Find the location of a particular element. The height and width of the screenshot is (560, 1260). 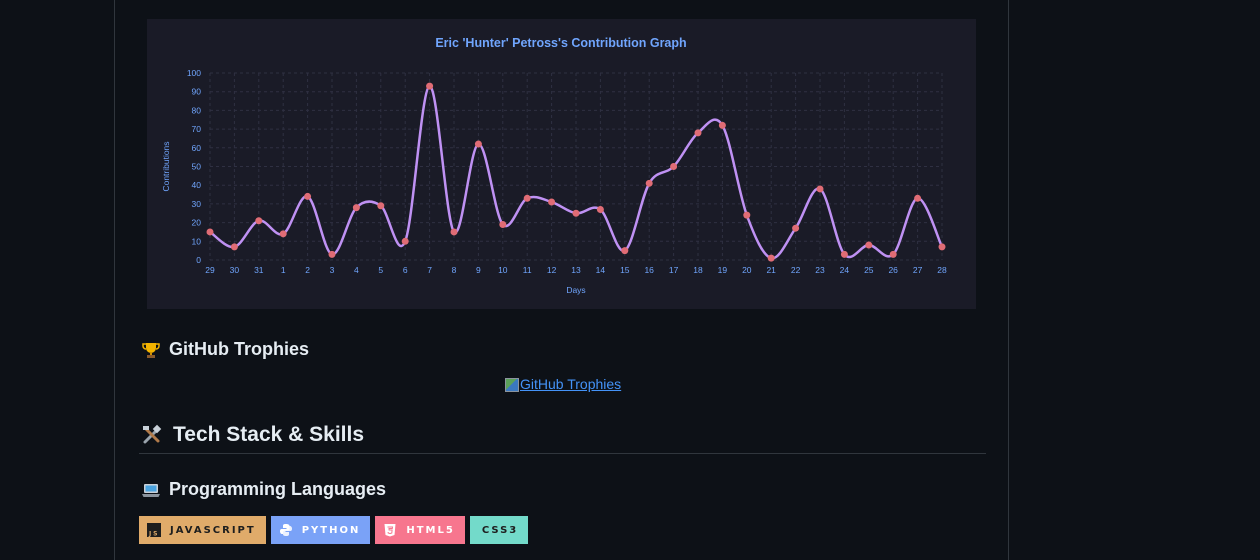

x-tick-label: 25 is located at coordinates (869, 270).